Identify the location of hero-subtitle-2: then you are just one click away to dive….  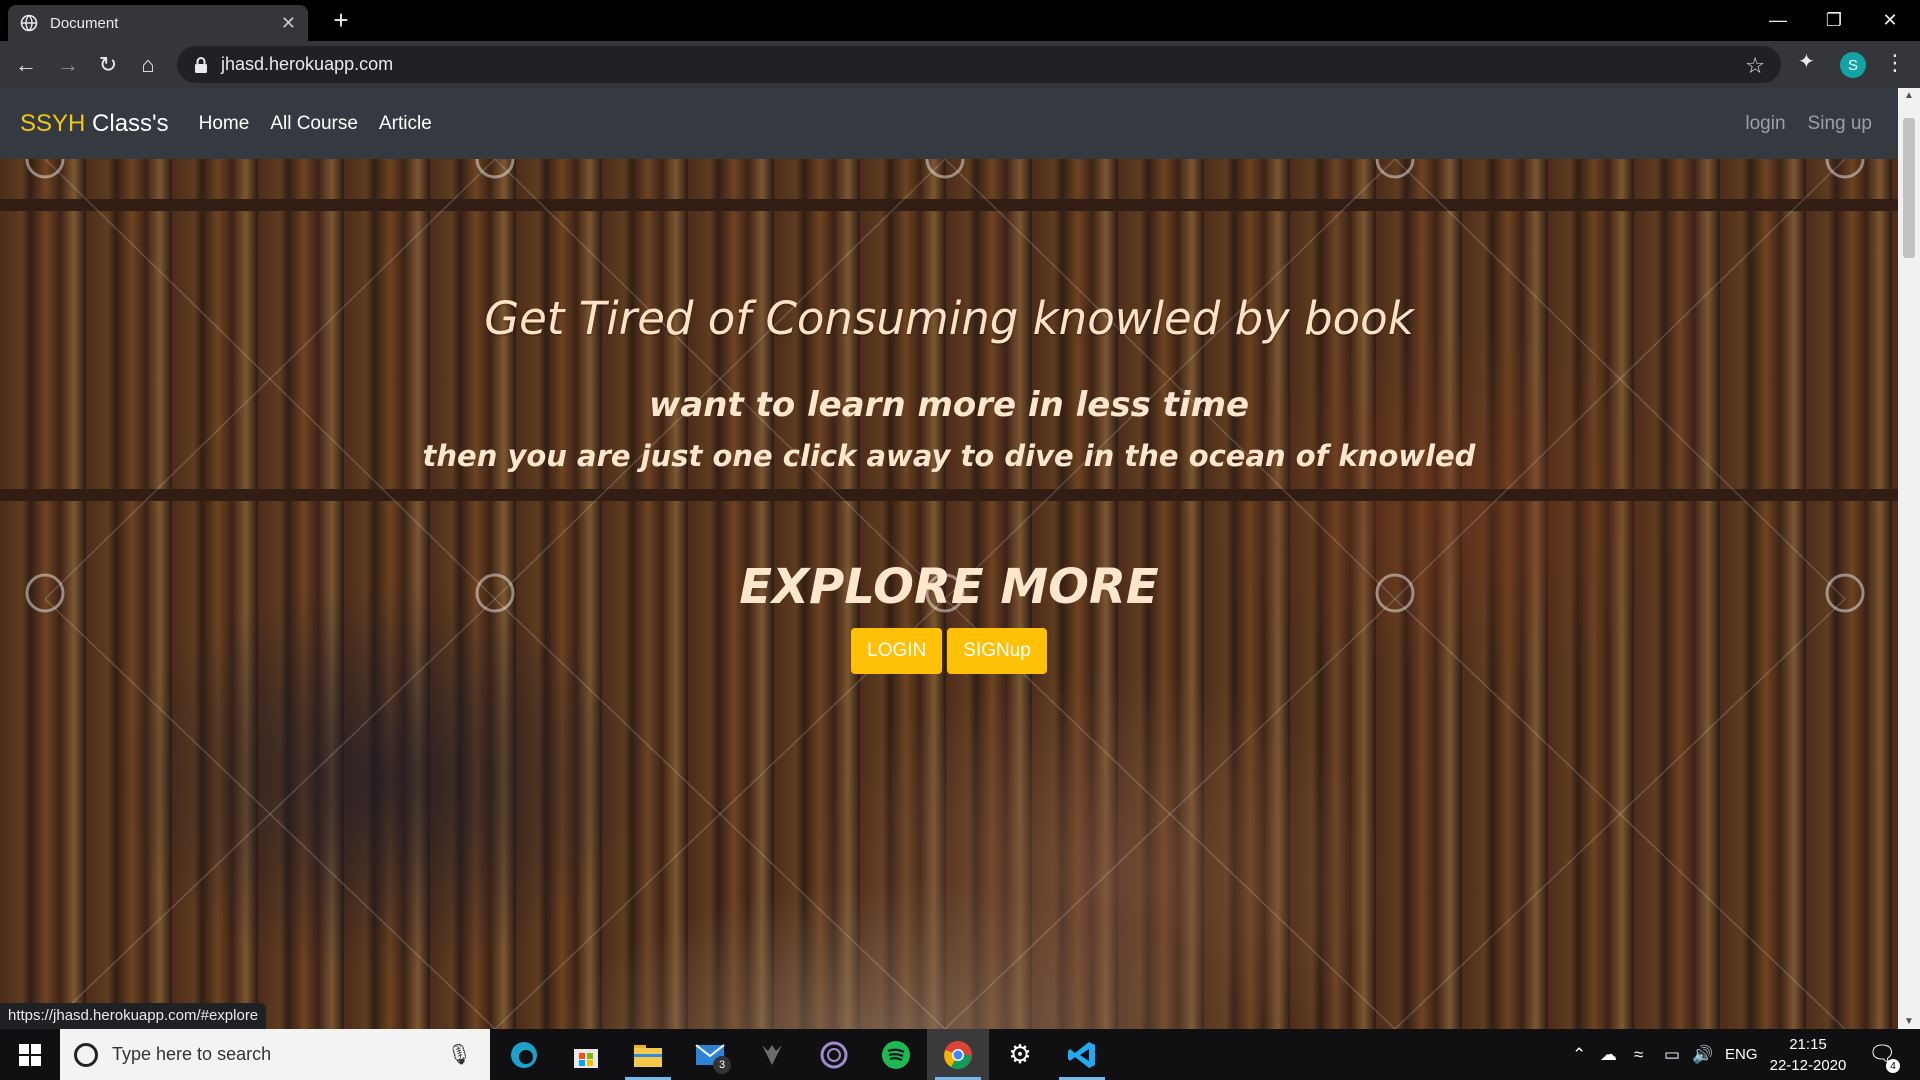
(949, 456).